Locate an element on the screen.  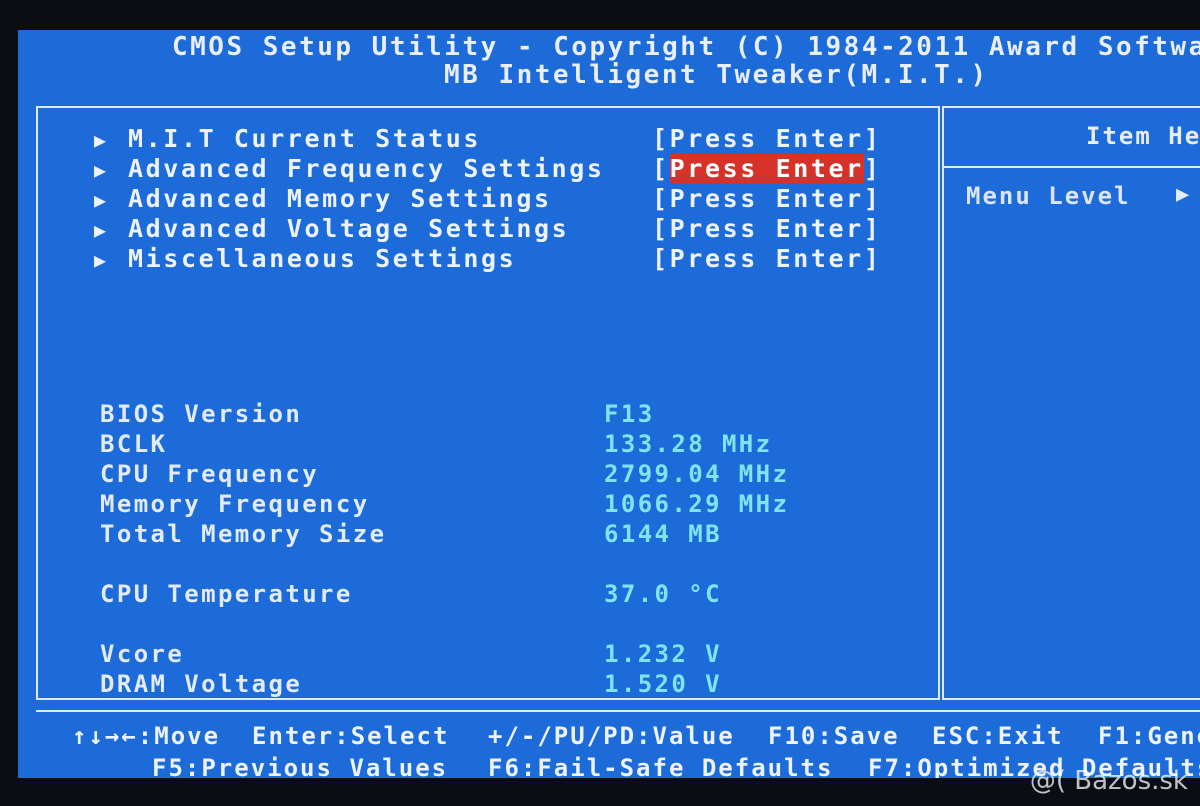
hotkey-exit: ESC:Exit is located at coordinates (998, 736).